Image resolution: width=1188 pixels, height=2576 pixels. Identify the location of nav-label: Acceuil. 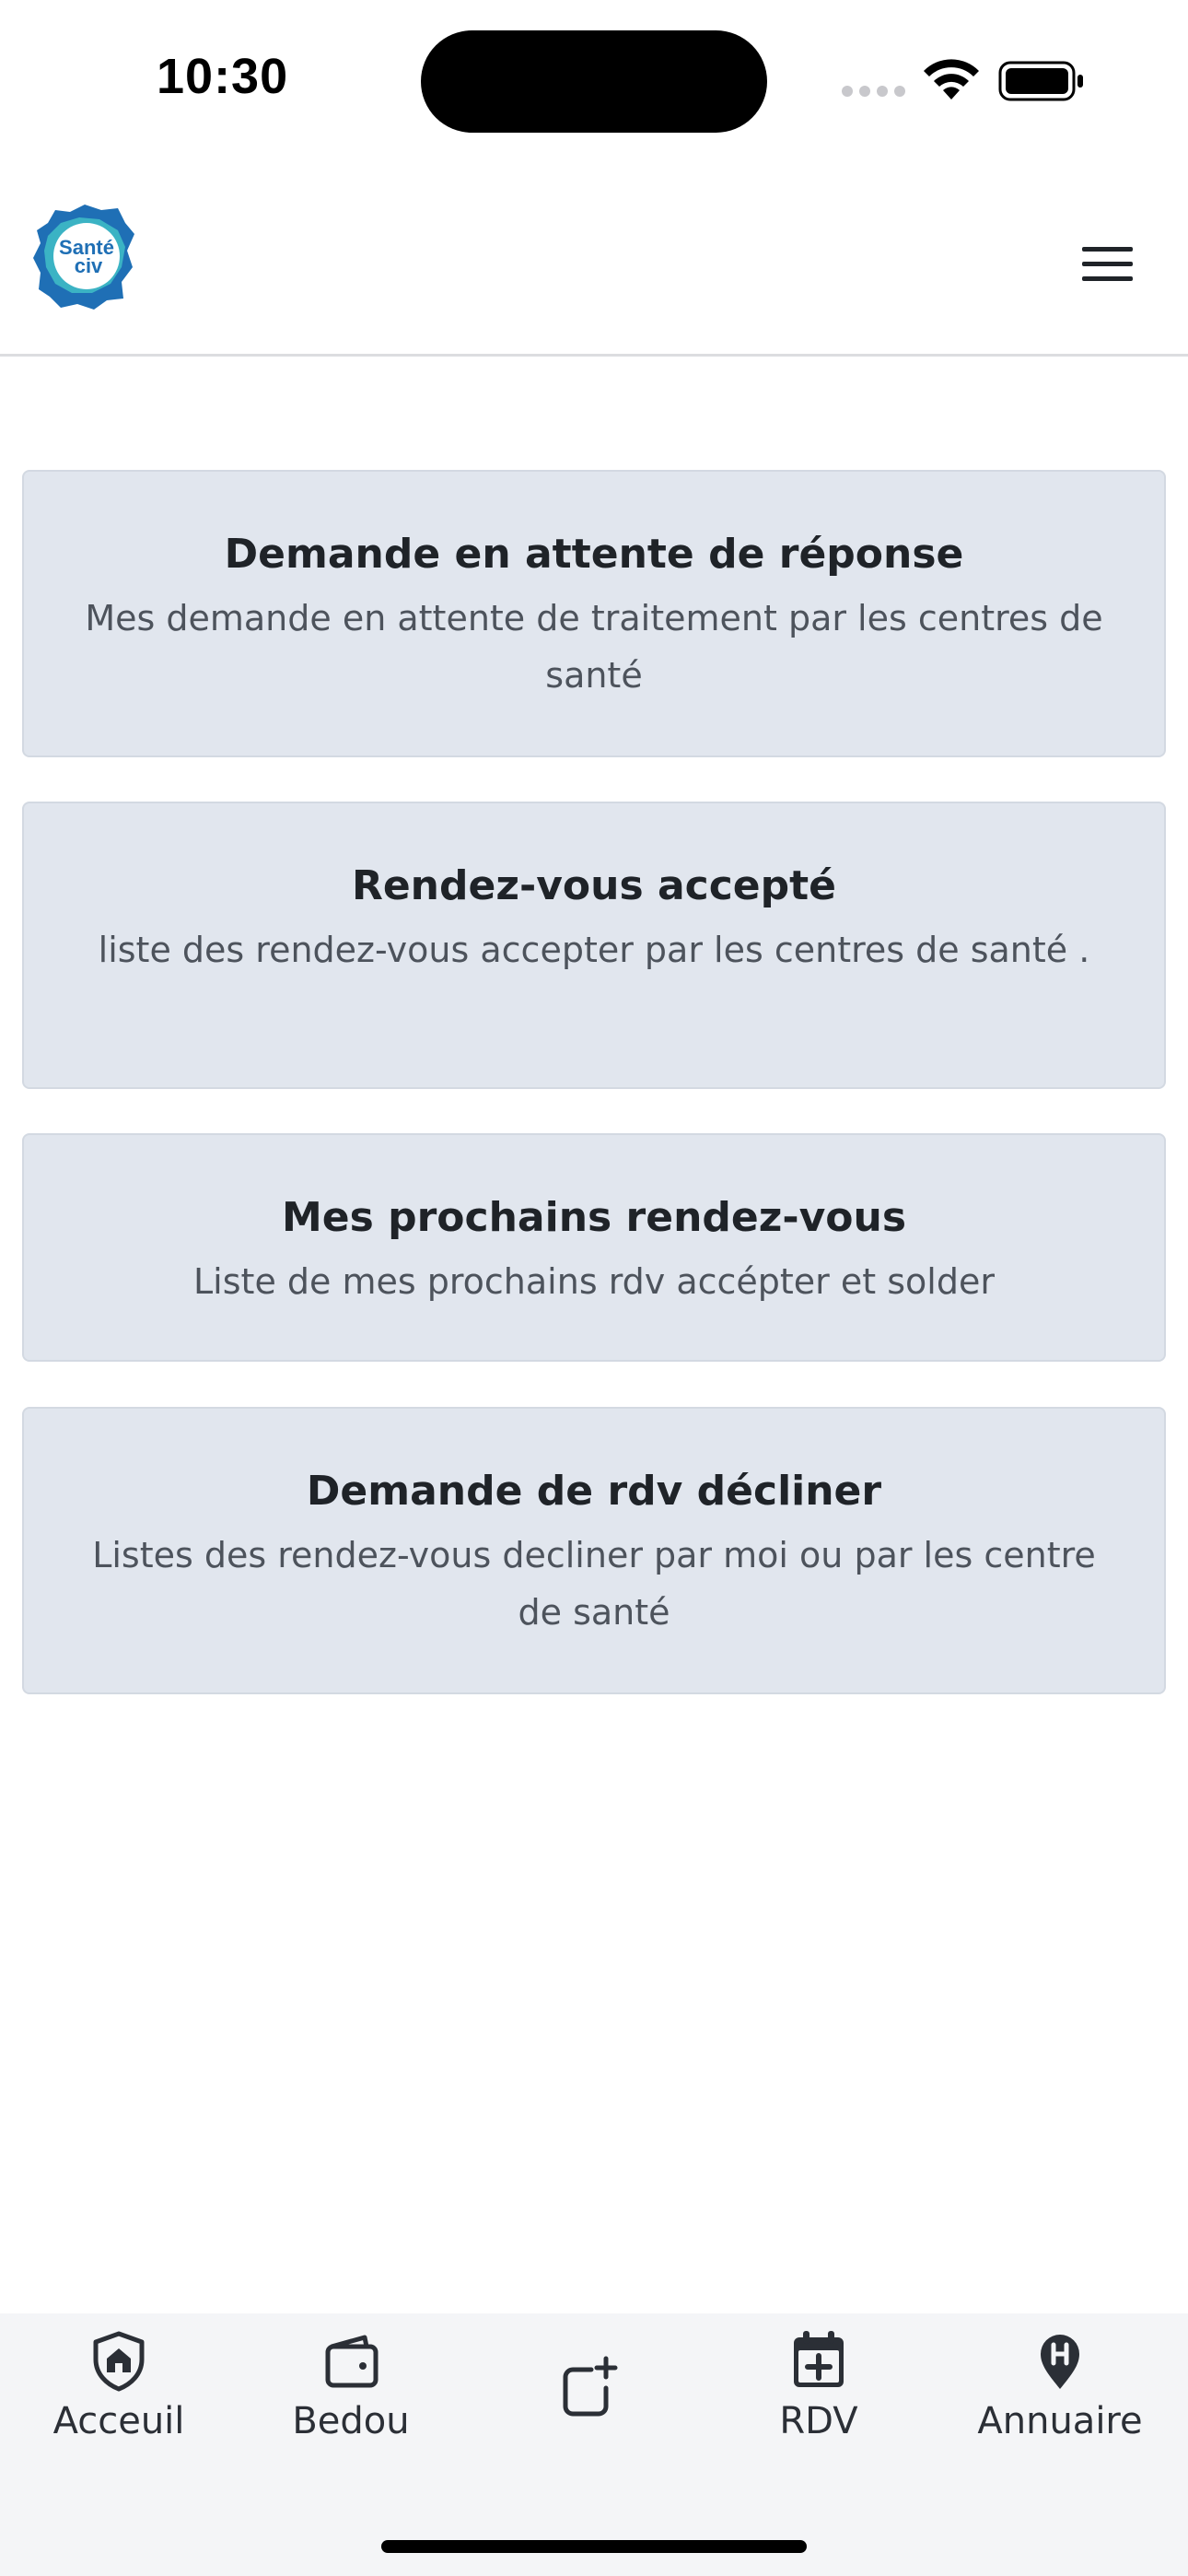
(119, 2421).